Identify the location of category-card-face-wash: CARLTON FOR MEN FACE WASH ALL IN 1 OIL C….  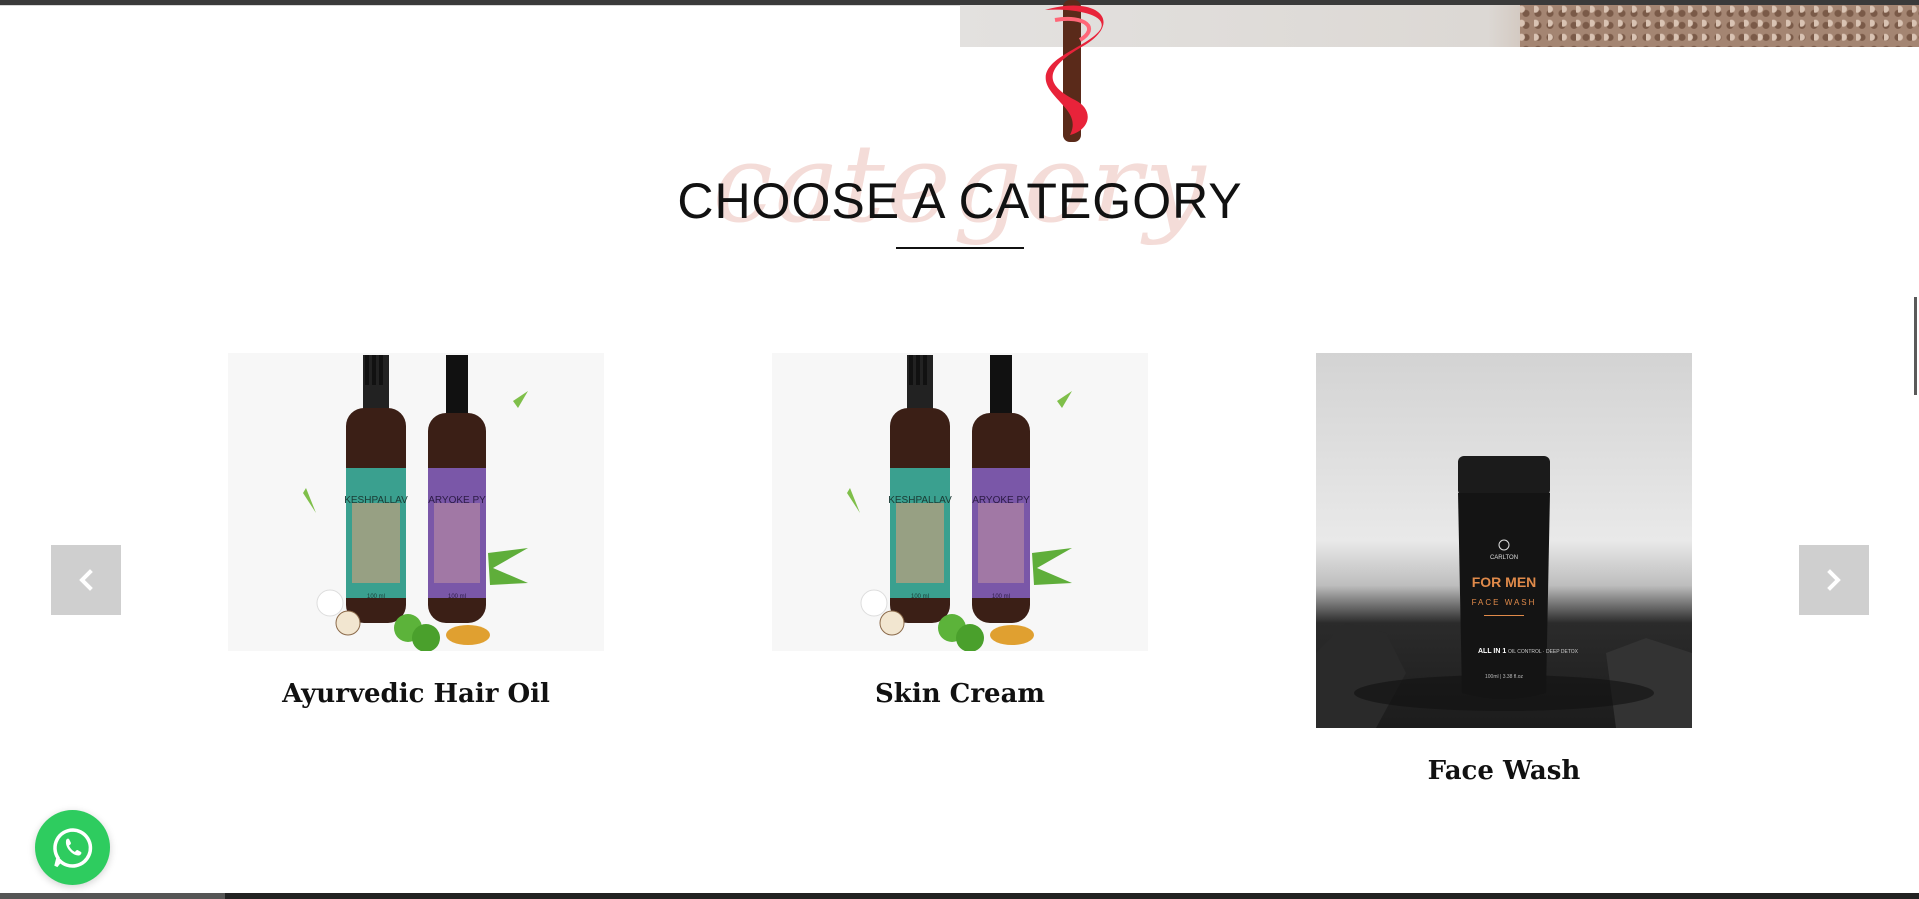
(1504, 569).